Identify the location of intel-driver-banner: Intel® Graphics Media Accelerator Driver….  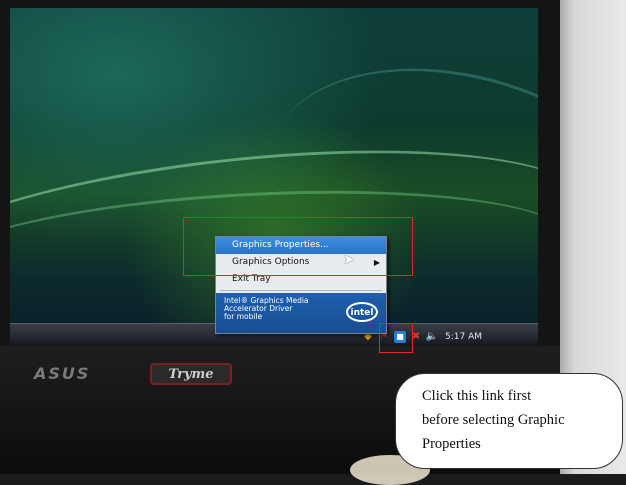
(301, 313).